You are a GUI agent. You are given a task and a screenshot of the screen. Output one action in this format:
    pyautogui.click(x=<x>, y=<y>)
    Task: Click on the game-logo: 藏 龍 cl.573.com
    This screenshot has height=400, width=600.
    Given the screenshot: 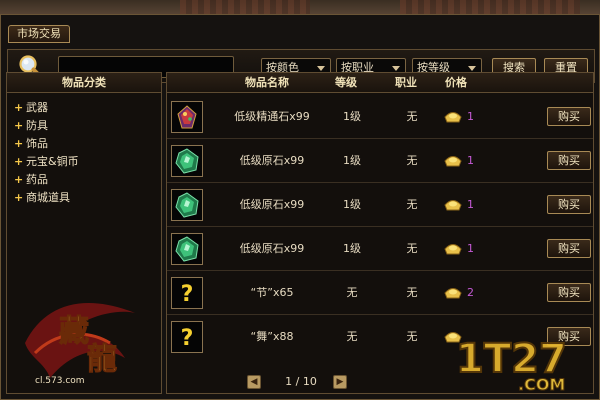 What is the action you would take?
    pyautogui.click(x=80, y=344)
    